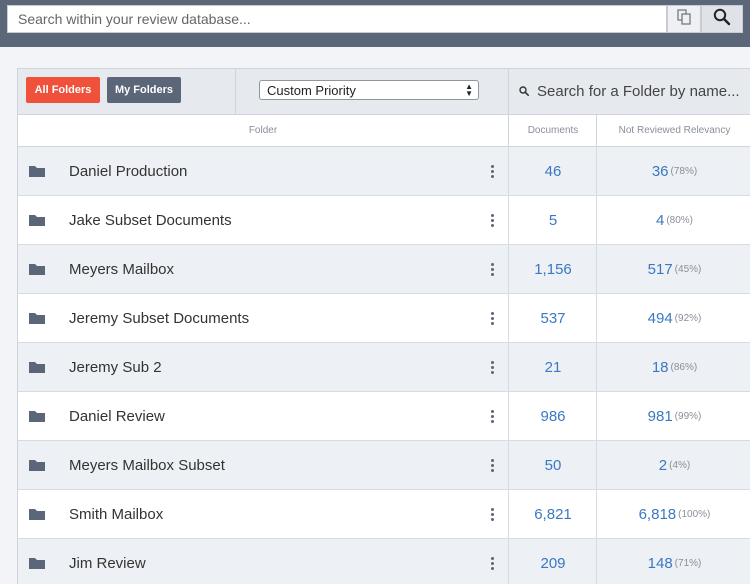 This screenshot has height=584, width=750. Describe the element at coordinates (552, 514) in the screenshot. I see `documents-count-link: 6,821` at that location.